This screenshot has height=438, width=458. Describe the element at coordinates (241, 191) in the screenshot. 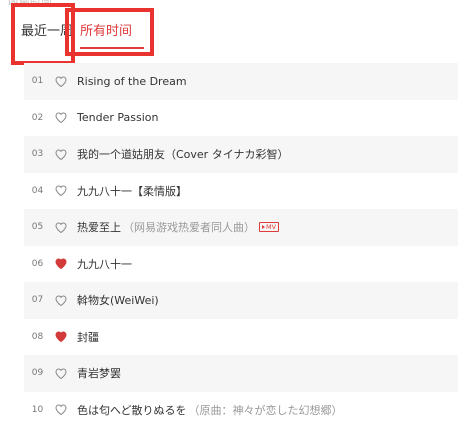

I see `track-row: 04 九九八十一【柔情版】` at that location.